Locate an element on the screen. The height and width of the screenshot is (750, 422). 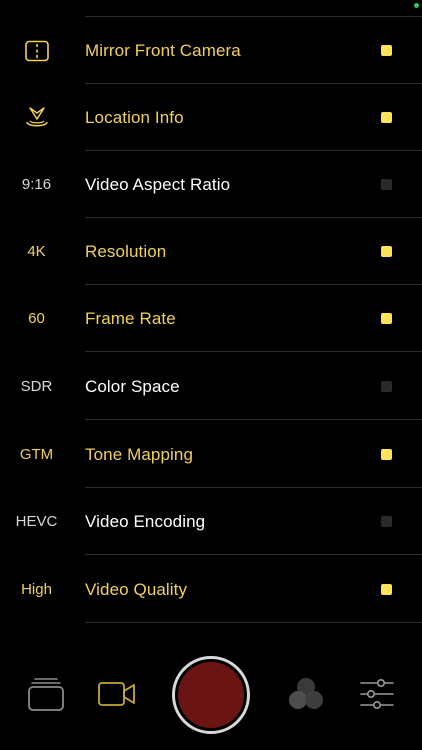
setting-value-badge: 4K is located at coordinates (36, 251).